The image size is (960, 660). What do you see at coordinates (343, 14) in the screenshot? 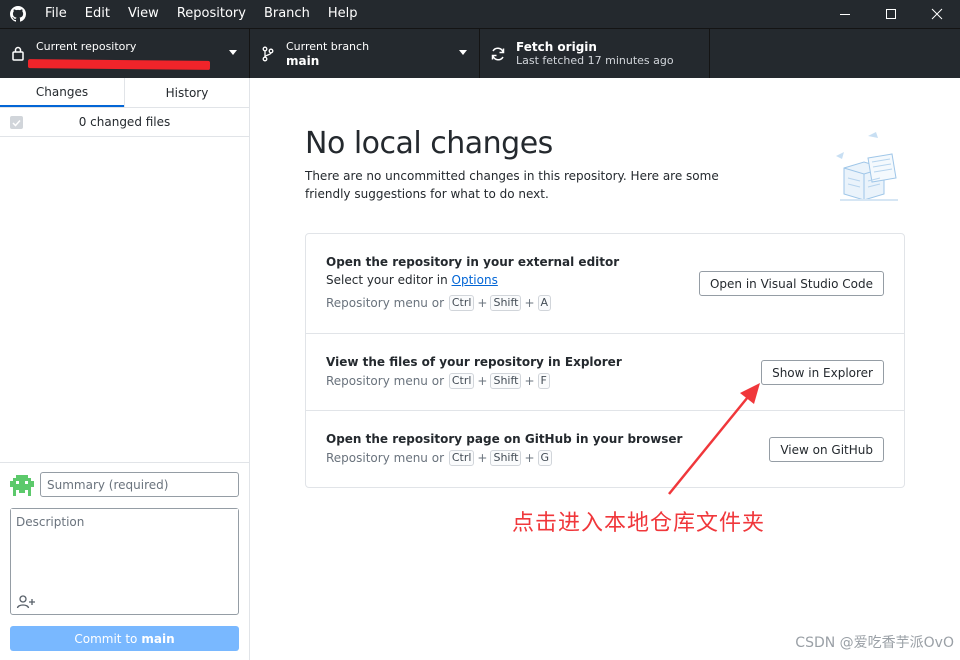
I see `menu-help: Help` at bounding box center [343, 14].